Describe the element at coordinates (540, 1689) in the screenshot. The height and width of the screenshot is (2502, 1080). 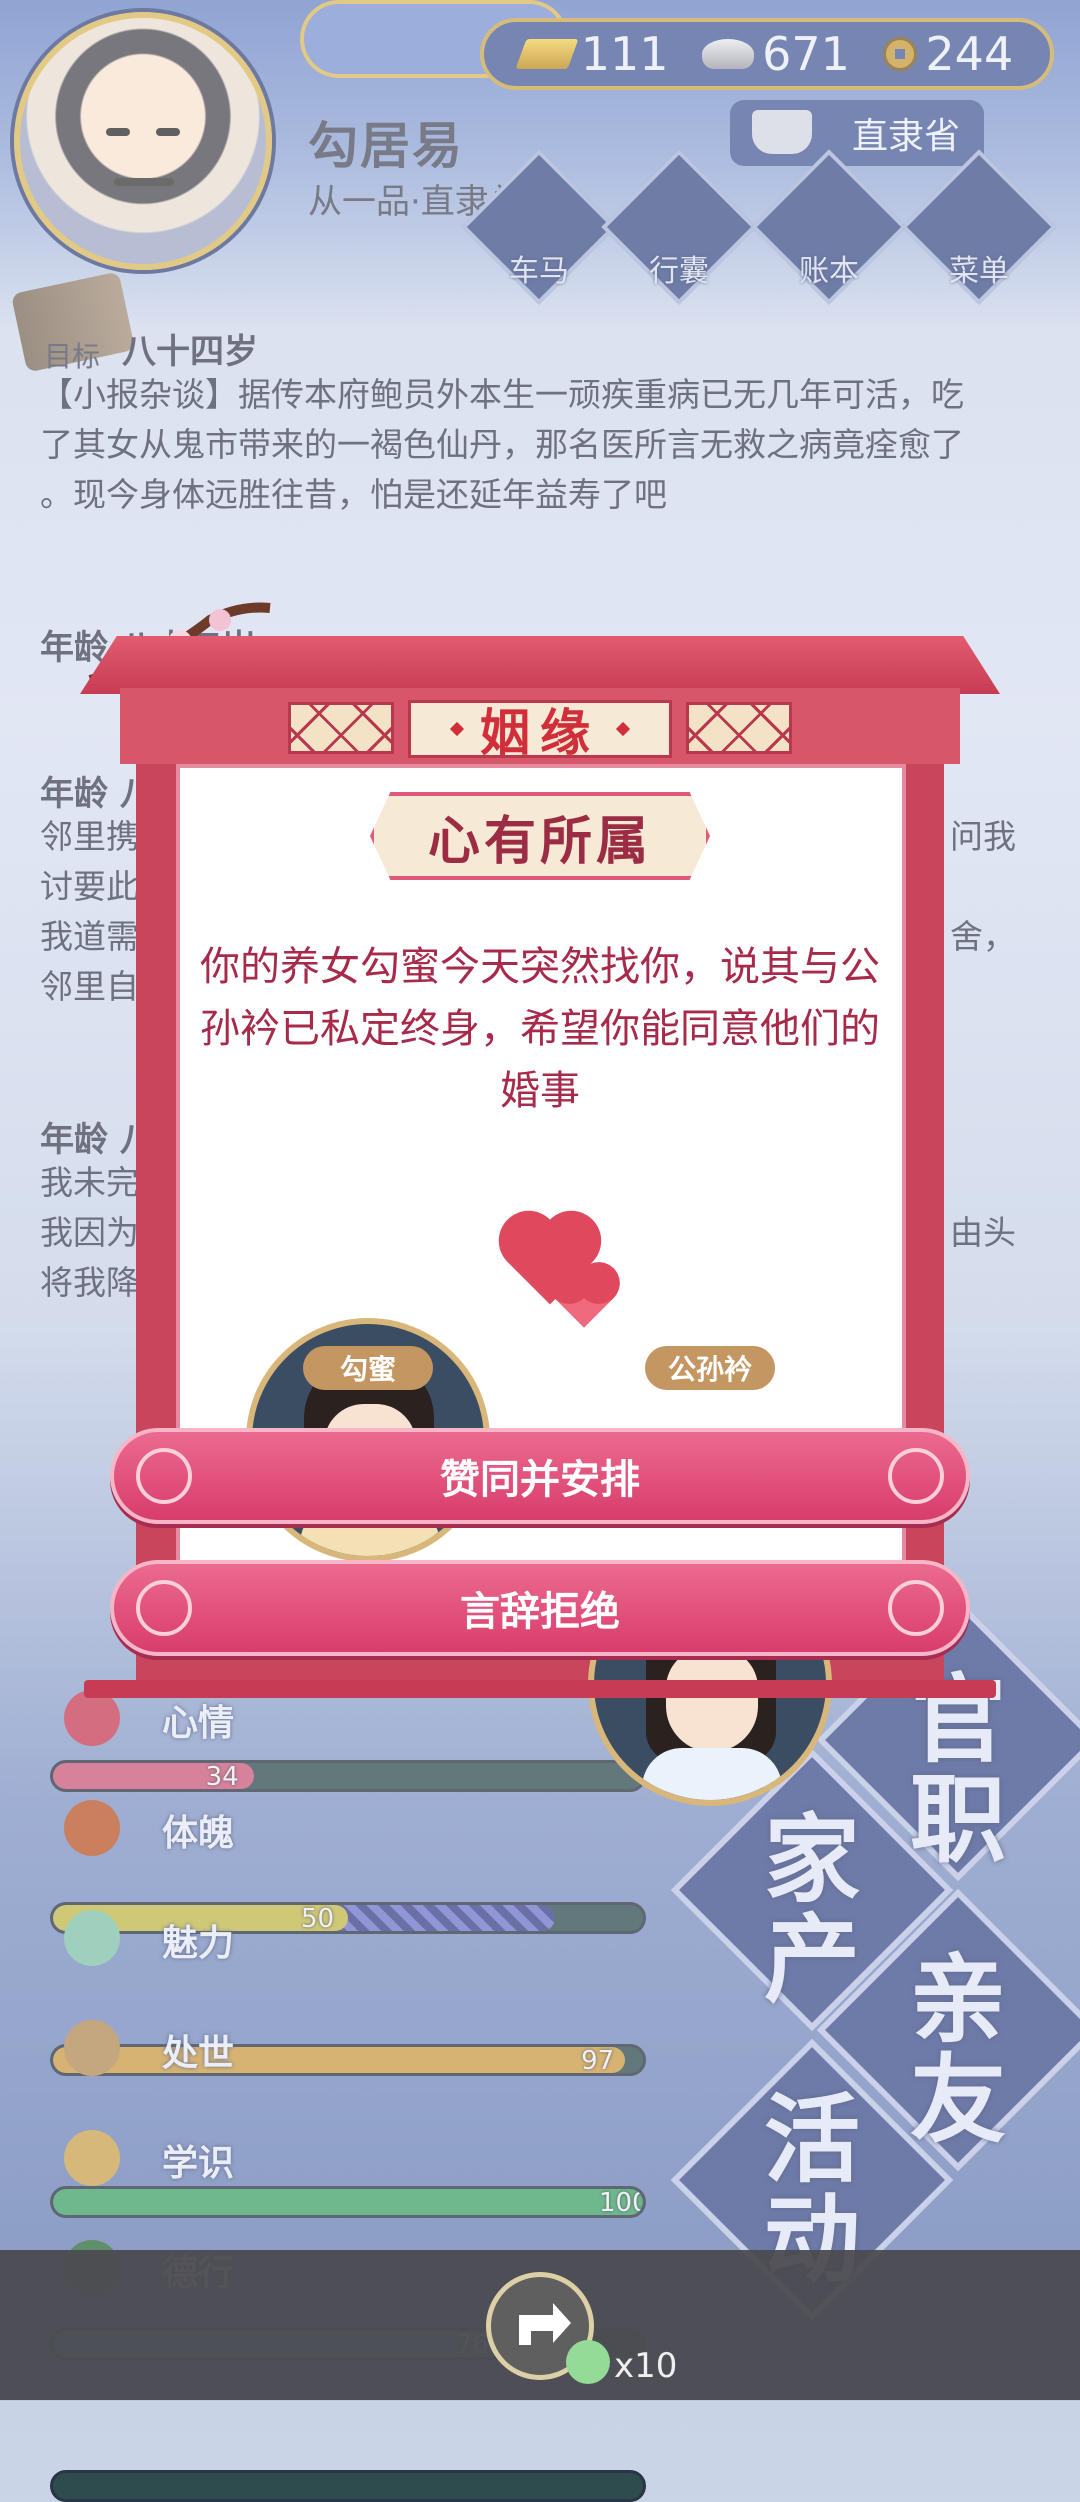
I see `modal-base` at that location.